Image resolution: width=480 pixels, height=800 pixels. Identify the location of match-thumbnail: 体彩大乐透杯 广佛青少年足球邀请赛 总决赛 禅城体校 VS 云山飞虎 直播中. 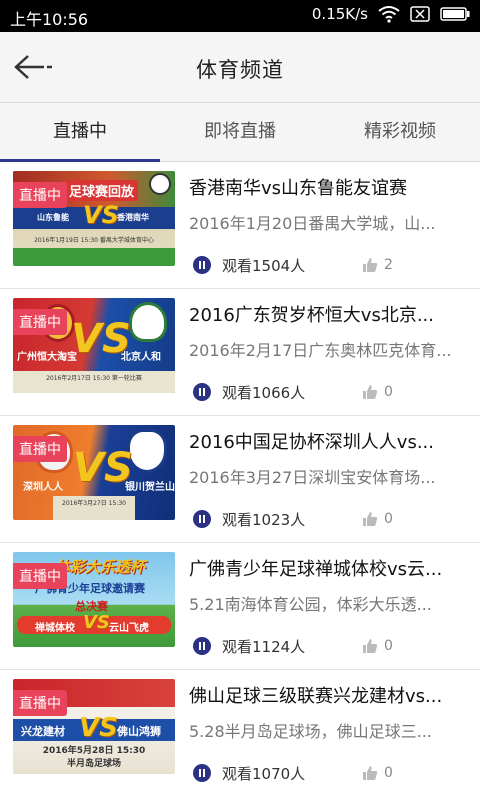
(94, 599).